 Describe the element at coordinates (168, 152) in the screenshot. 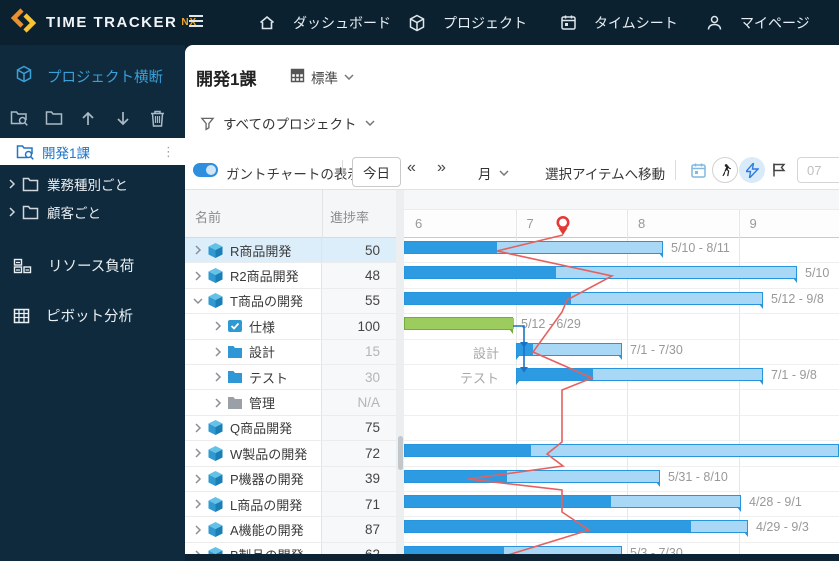

I see `kebab-menu-icon: ⋮` at that location.